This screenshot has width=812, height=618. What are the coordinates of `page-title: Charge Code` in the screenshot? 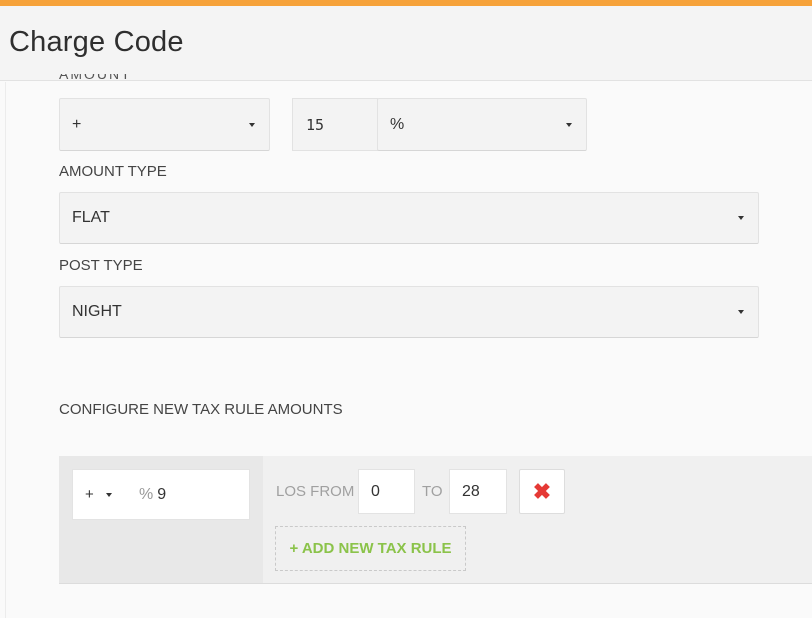 It's located at (96, 42).